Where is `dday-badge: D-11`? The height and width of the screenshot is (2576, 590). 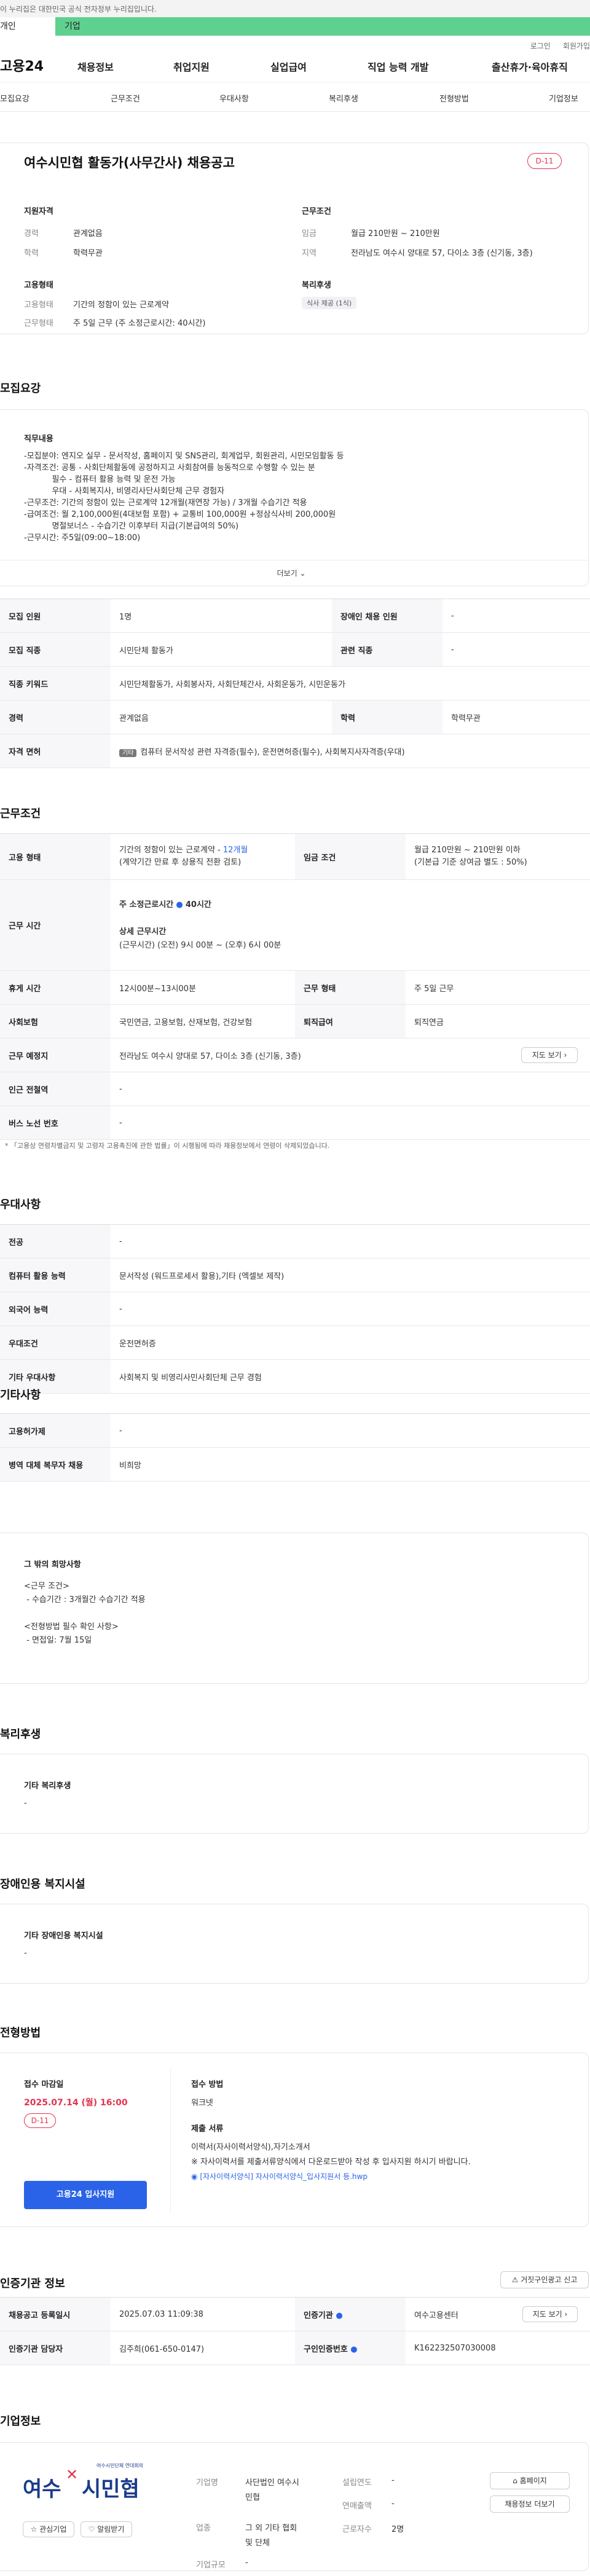 dday-badge: D-11 is located at coordinates (40, 2120).